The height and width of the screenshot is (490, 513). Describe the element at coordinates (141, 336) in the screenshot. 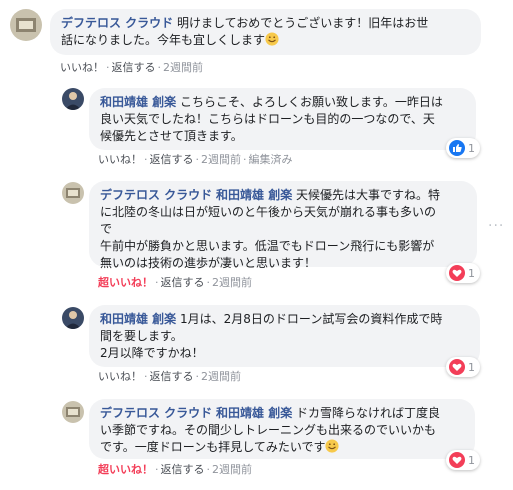

I see `comment-text: 間を要します。` at that location.